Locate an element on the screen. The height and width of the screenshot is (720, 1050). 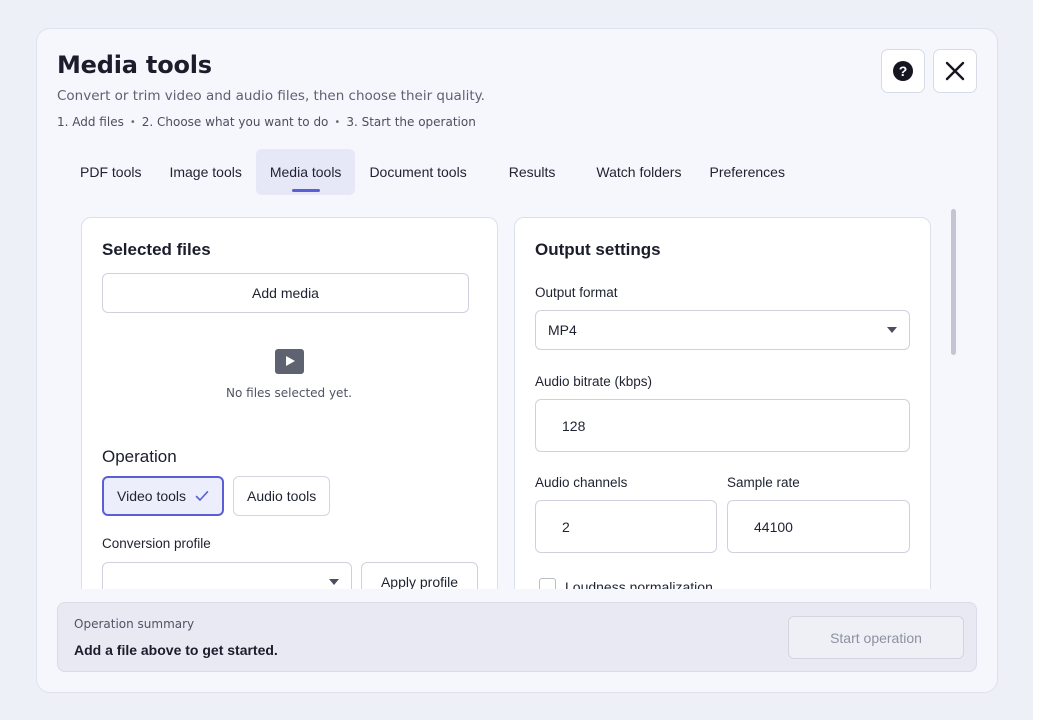
tab-pdf-tools: PDF tools is located at coordinates (110, 172).